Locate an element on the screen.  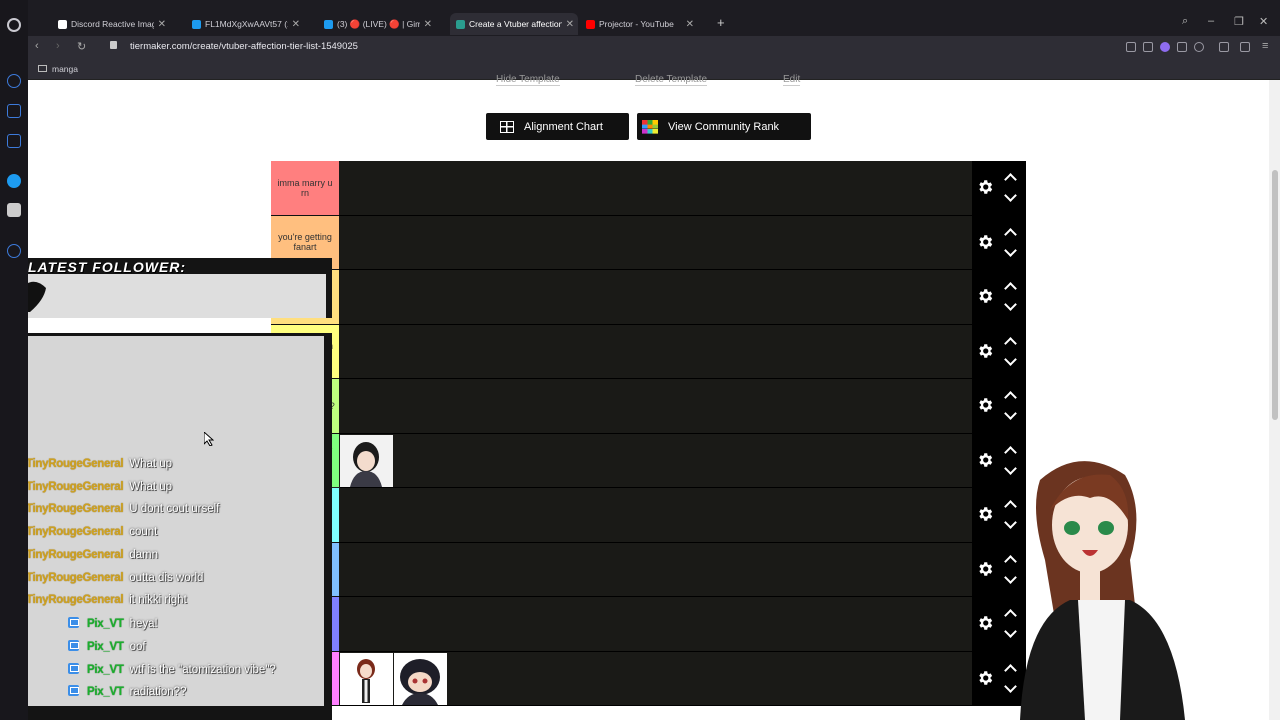
tier-row: kiss on the cheek is located at coordinates (648, 515).